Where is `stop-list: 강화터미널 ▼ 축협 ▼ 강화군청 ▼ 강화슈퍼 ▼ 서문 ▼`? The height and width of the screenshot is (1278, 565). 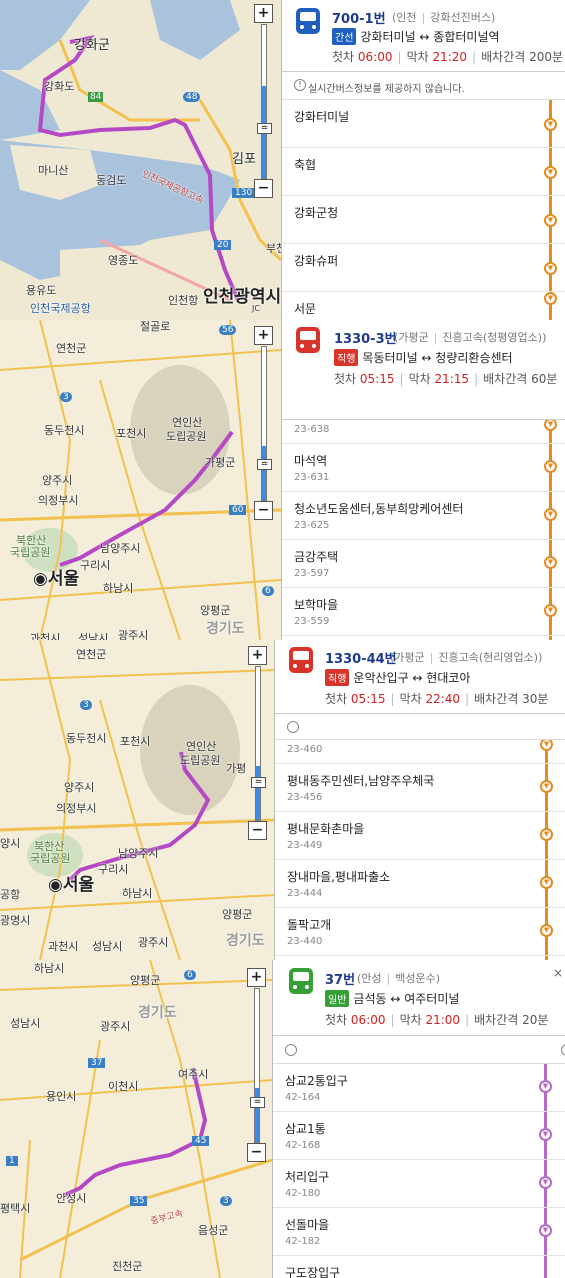
stop-list: 강화터미널 ▼ 축협 ▼ 강화군청 ▼ 강화슈퍼 ▼ 서문 ▼ is located at coordinates (423, 210).